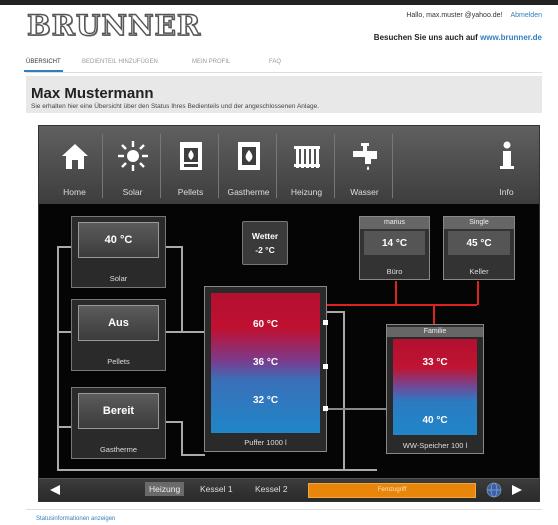 The image size is (558, 525). Describe the element at coordinates (526, 15) in the screenshot. I see `logout-link: Abmelden` at that location.